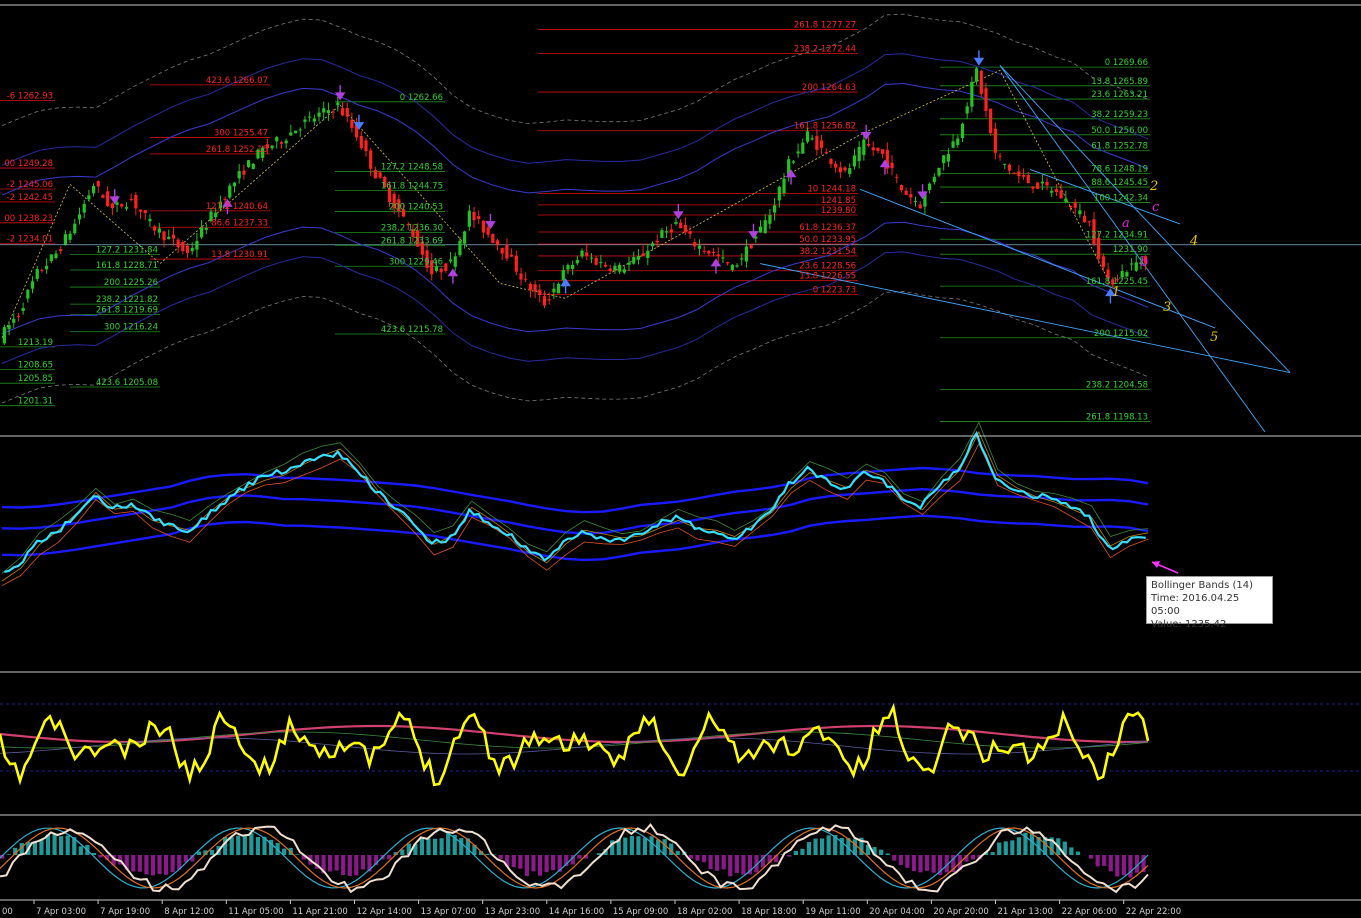 Image resolution: width=1361 pixels, height=918 pixels. I want to click on yellow-oscillator-panel, so click(680, 744).